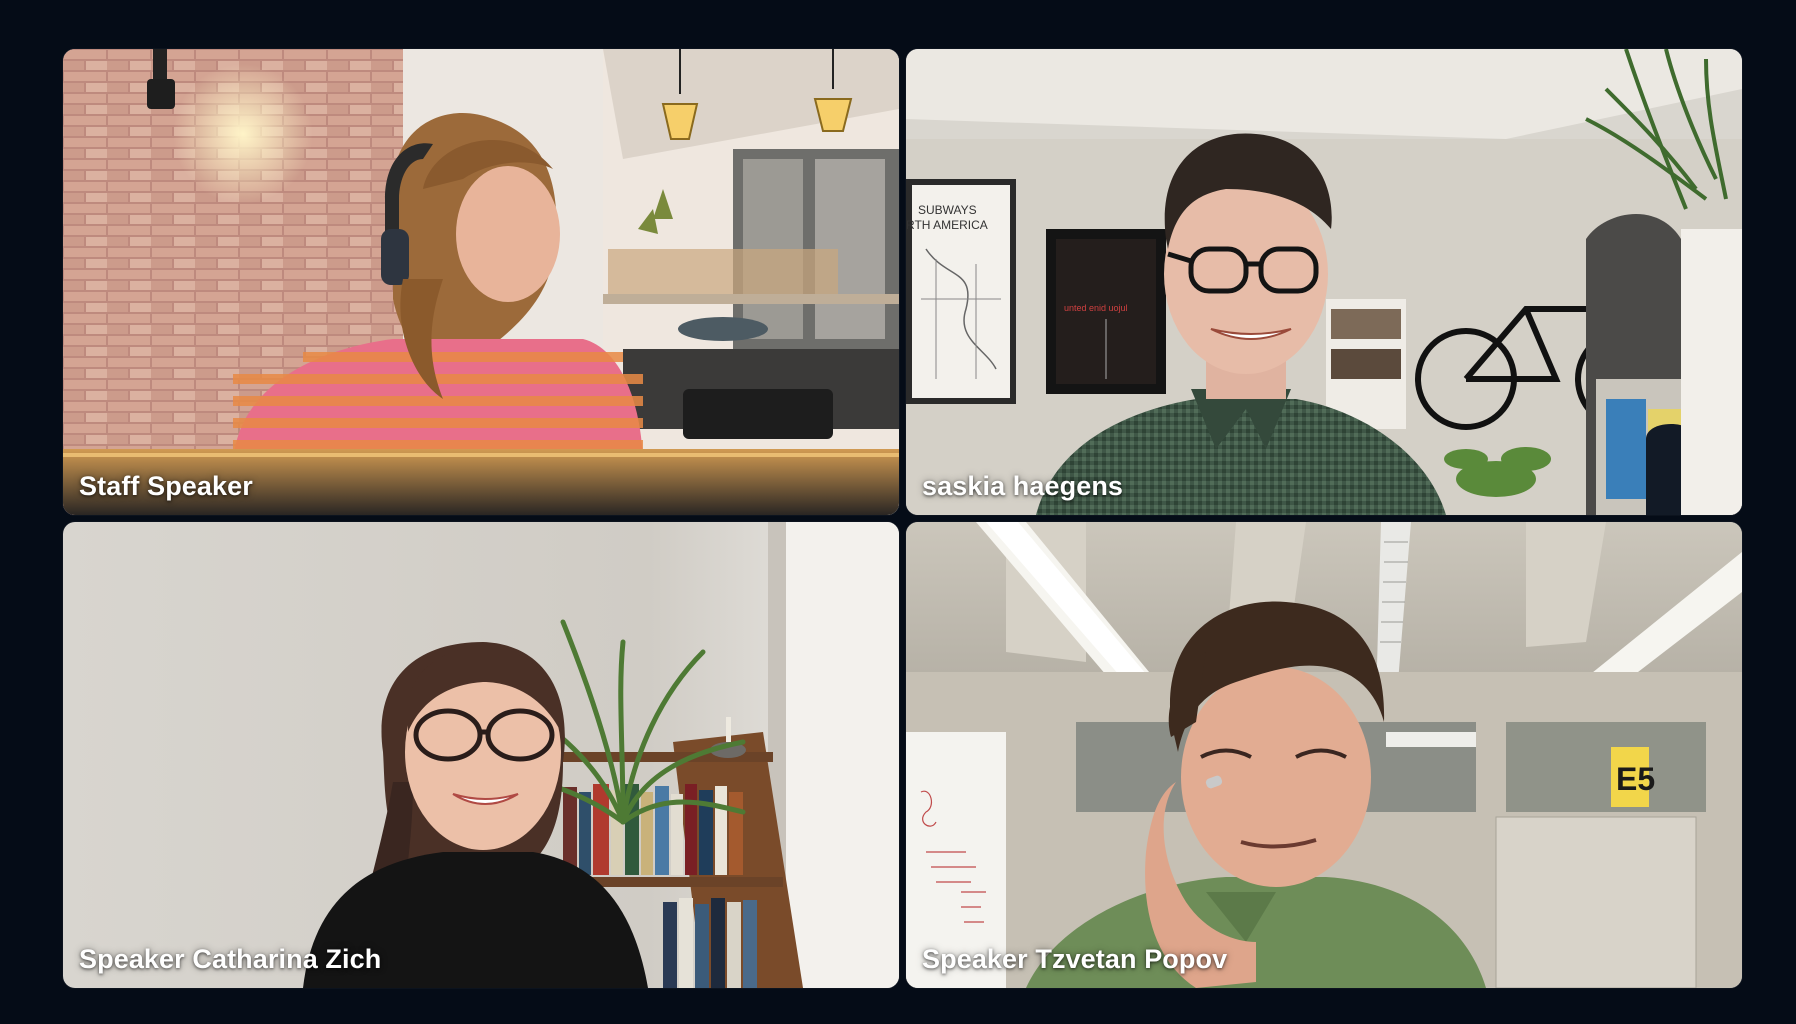  Describe the element at coordinates (166, 486) in the screenshot. I see `participant-name: Staff Speaker` at that location.